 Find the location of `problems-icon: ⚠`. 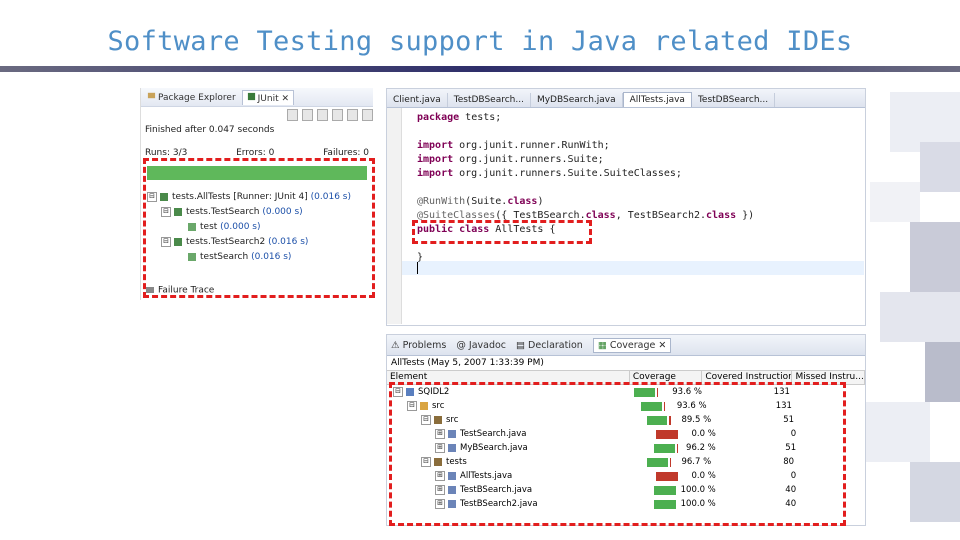

problems-icon: ⚠ is located at coordinates (395, 345).